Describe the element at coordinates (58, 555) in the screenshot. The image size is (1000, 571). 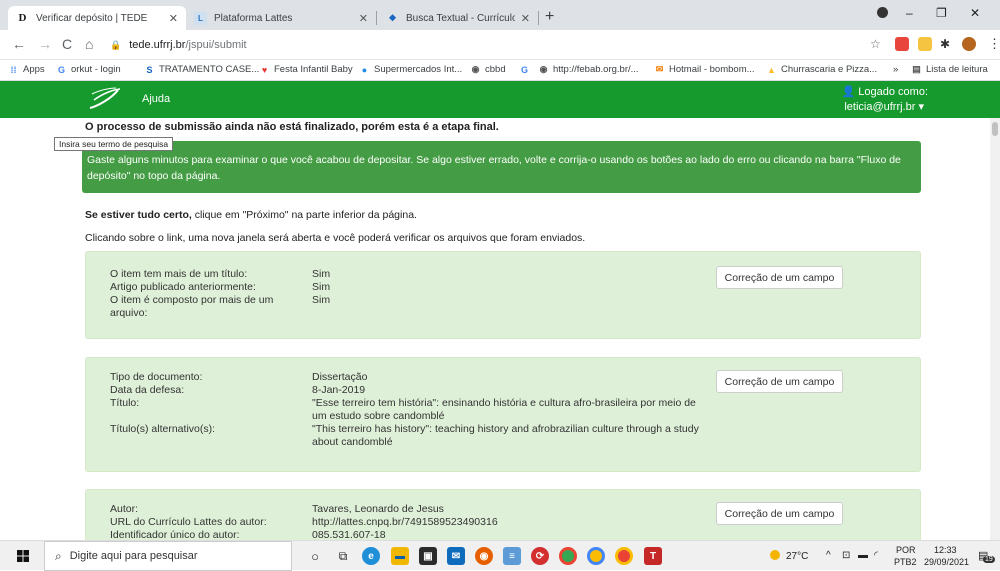
I see `search-icon: ⌕` at that location.